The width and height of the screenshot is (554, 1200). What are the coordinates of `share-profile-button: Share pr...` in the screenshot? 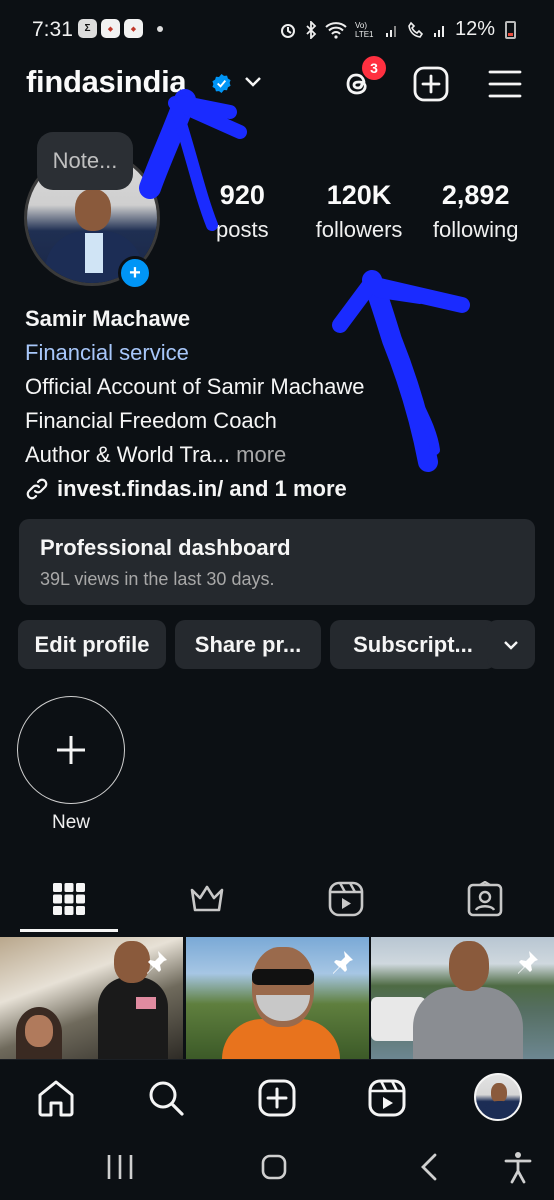 It's located at (248, 644).